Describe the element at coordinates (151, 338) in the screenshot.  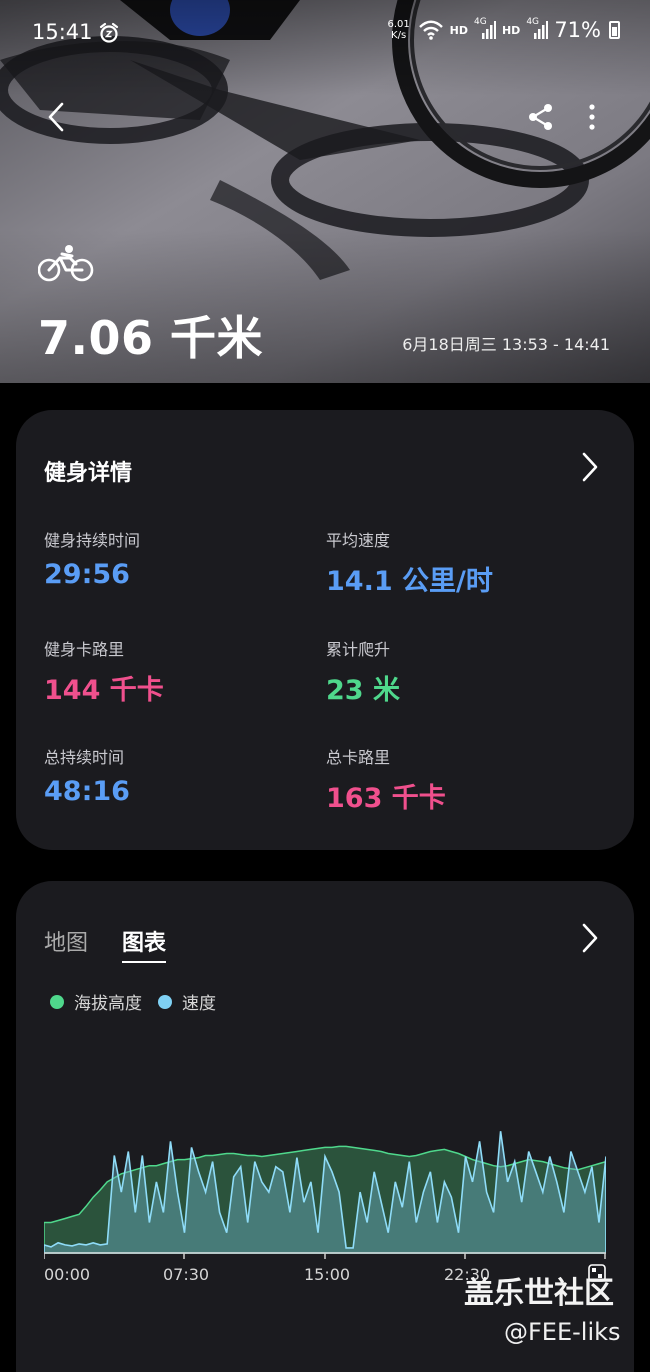
I see `distance-value: 7.06 千米` at that location.